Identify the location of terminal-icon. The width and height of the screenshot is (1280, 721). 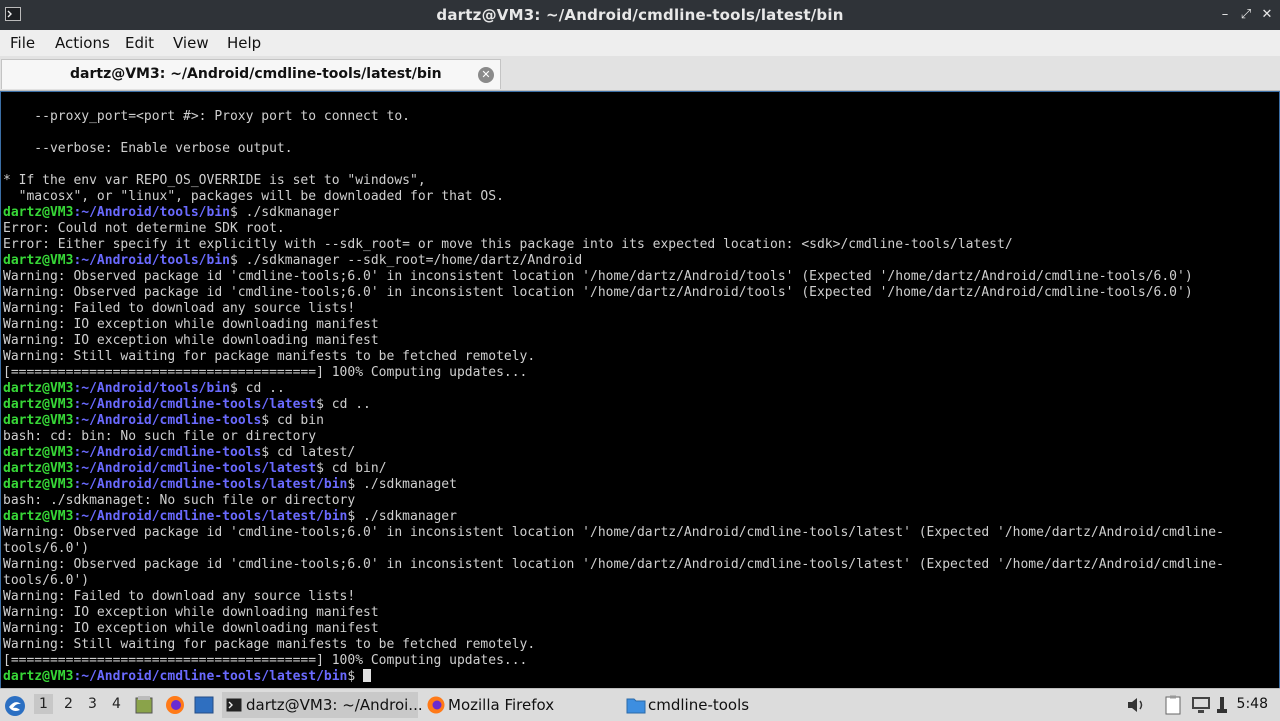
(234, 705).